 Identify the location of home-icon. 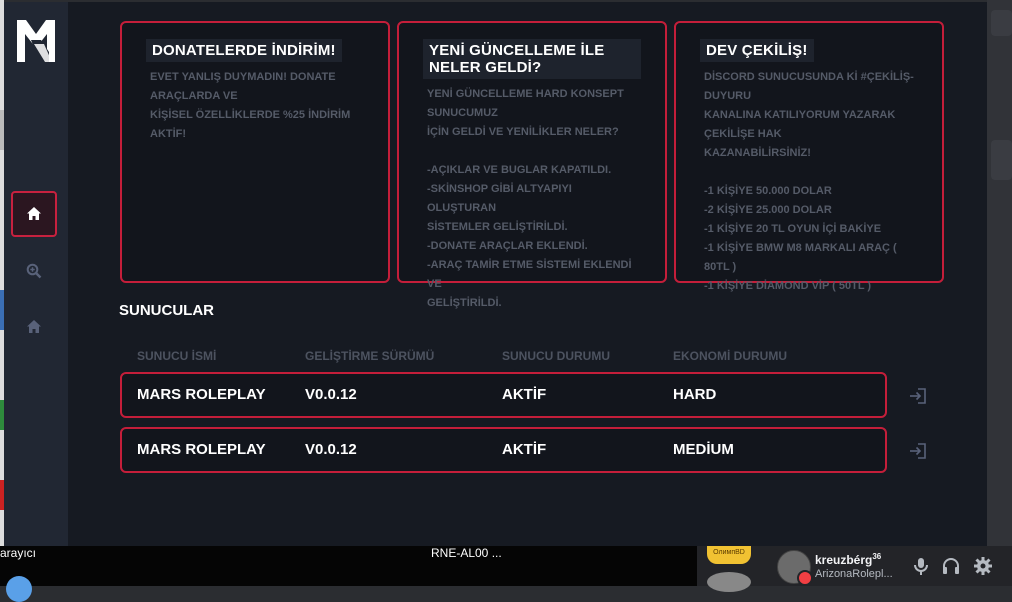
(34, 213).